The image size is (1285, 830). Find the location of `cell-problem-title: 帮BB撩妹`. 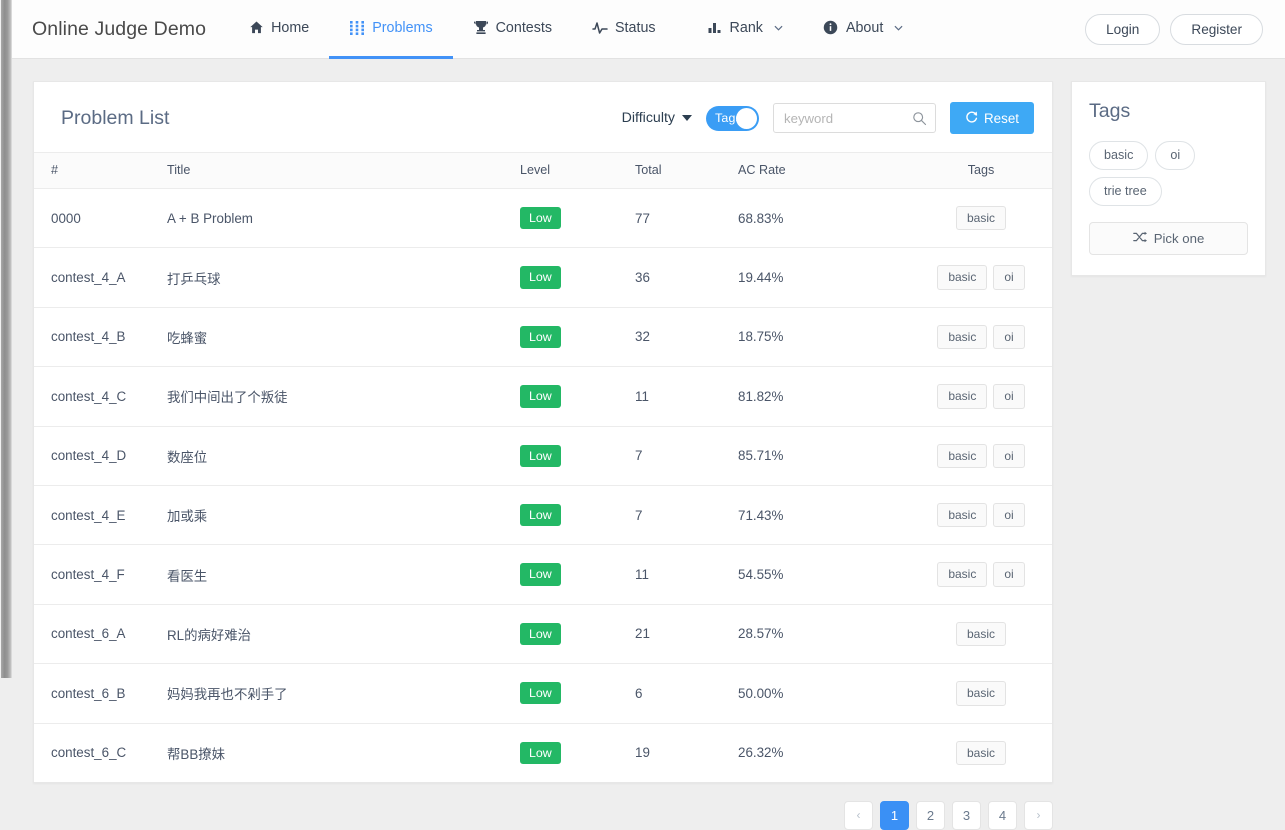

cell-problem-title: 帮BB撩妹 is located at coordinates (343, 752).